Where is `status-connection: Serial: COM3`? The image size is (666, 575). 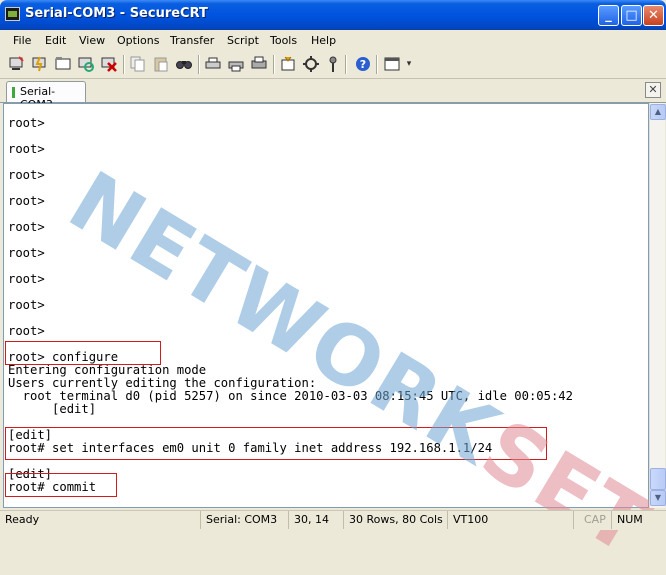 status-connection: Serial: COM3 is located at coordinates (244, 520).